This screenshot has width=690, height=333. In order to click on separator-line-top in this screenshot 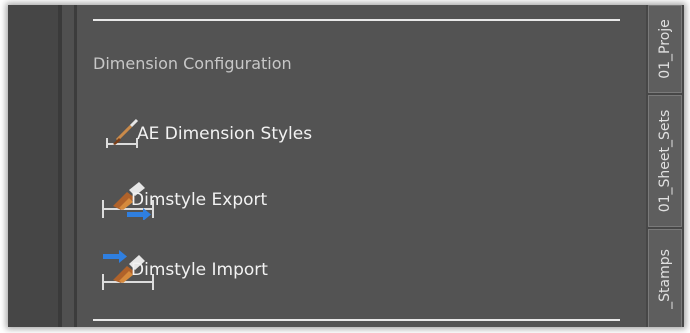, I will do `click(356, 20)`.